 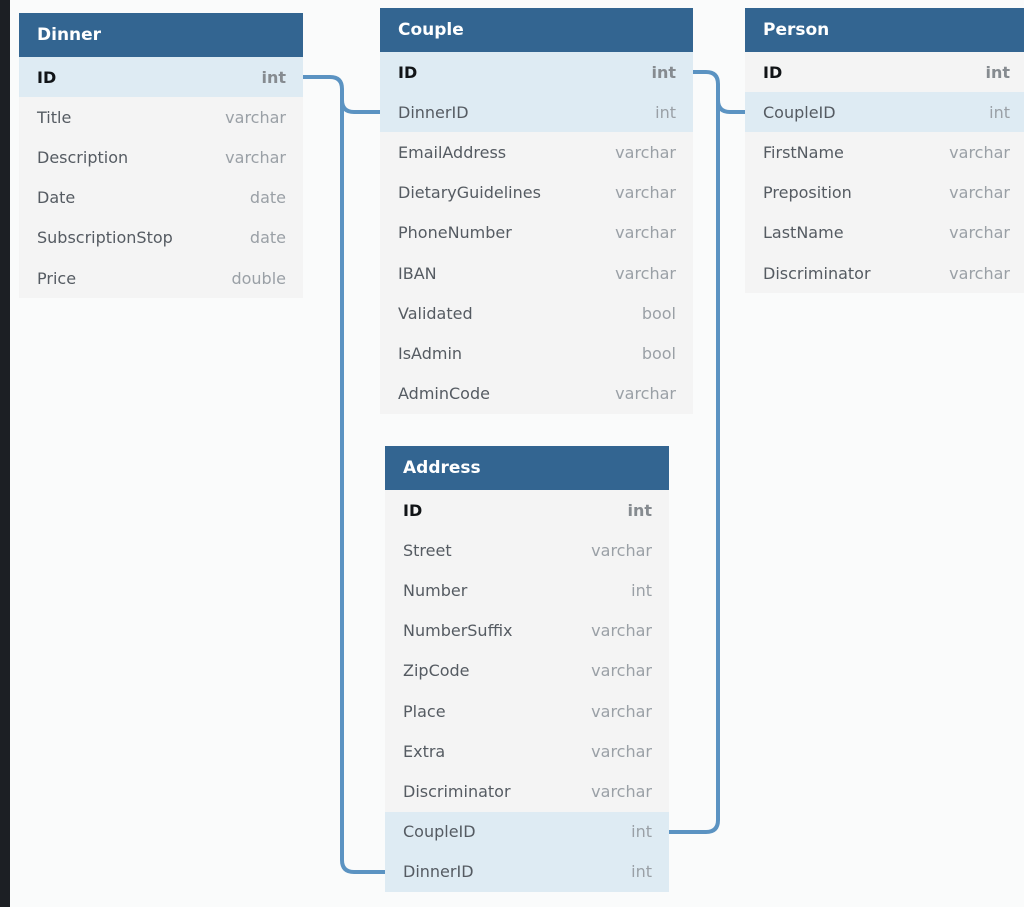 I want to click on table-couple-header: Couple, so click(x=536, y=30).